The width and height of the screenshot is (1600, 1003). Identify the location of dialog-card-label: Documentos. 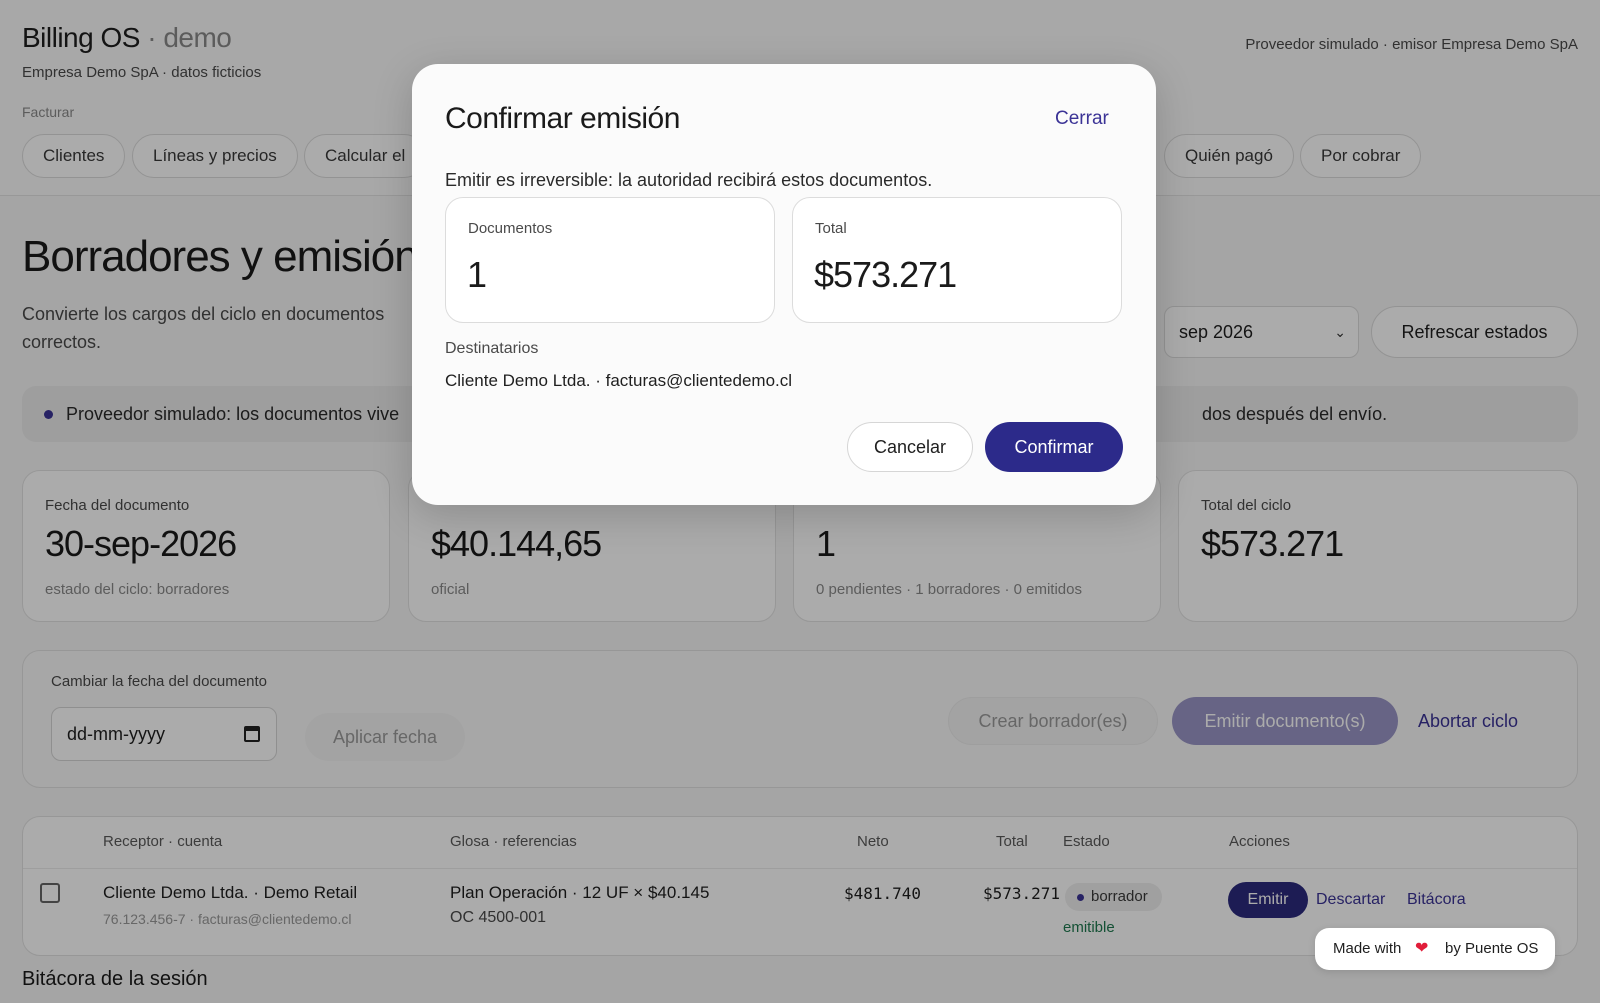
(510, 228).